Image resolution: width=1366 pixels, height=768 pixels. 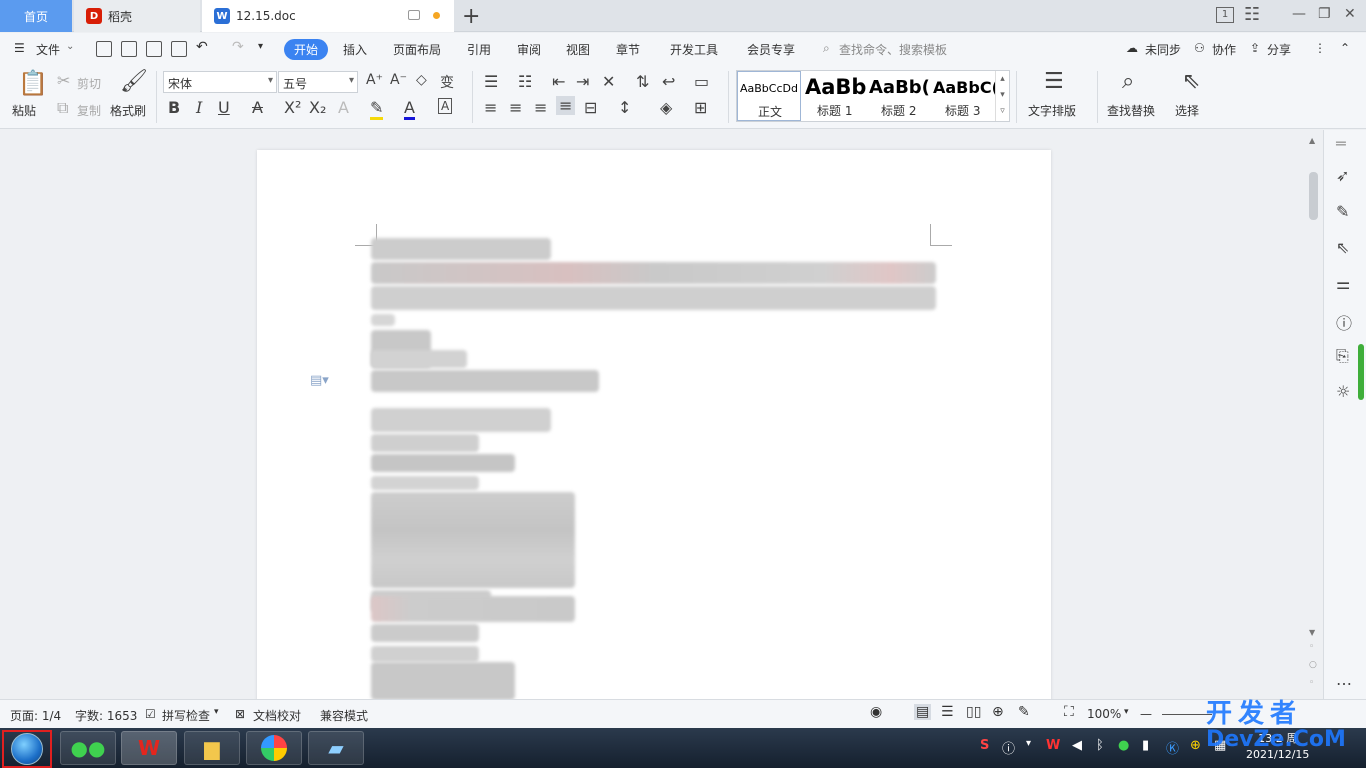 What do you see at coordinates (700, 107) in the screenshot?
I see `borders-icon: ⊞` at bounding box center [700, 107].